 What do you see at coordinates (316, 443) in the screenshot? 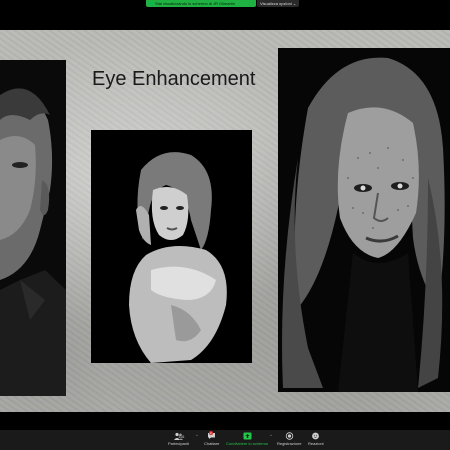
I see `reactions-label: Reazioni` at bounding box center [316, 443].